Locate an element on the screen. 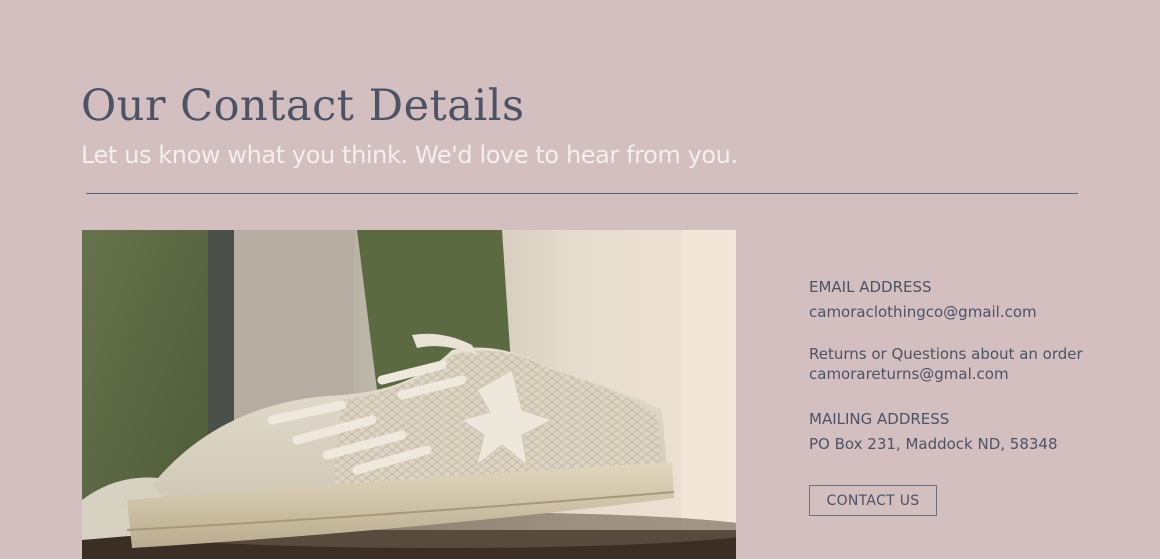  mailing-label: MAILING ADDRESS is located at coordinates (879, 419).